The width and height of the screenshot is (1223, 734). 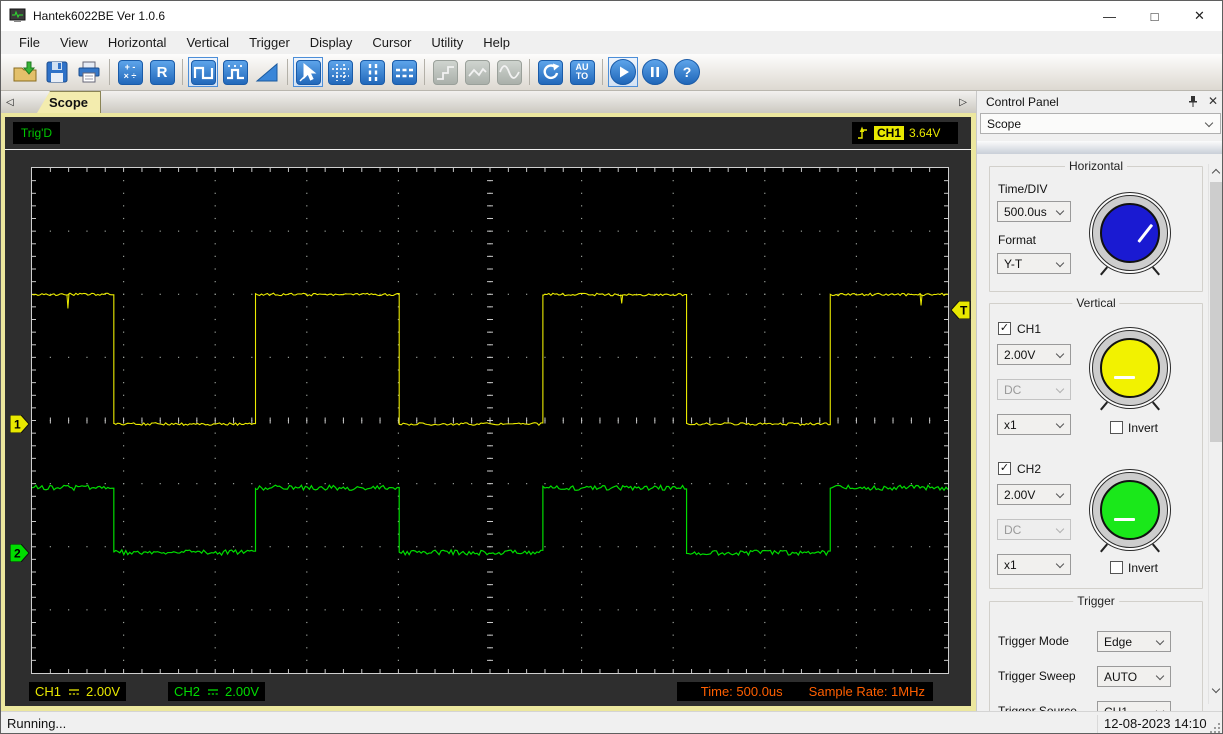 I want to click on pause-button, so click(x=655, y=72).